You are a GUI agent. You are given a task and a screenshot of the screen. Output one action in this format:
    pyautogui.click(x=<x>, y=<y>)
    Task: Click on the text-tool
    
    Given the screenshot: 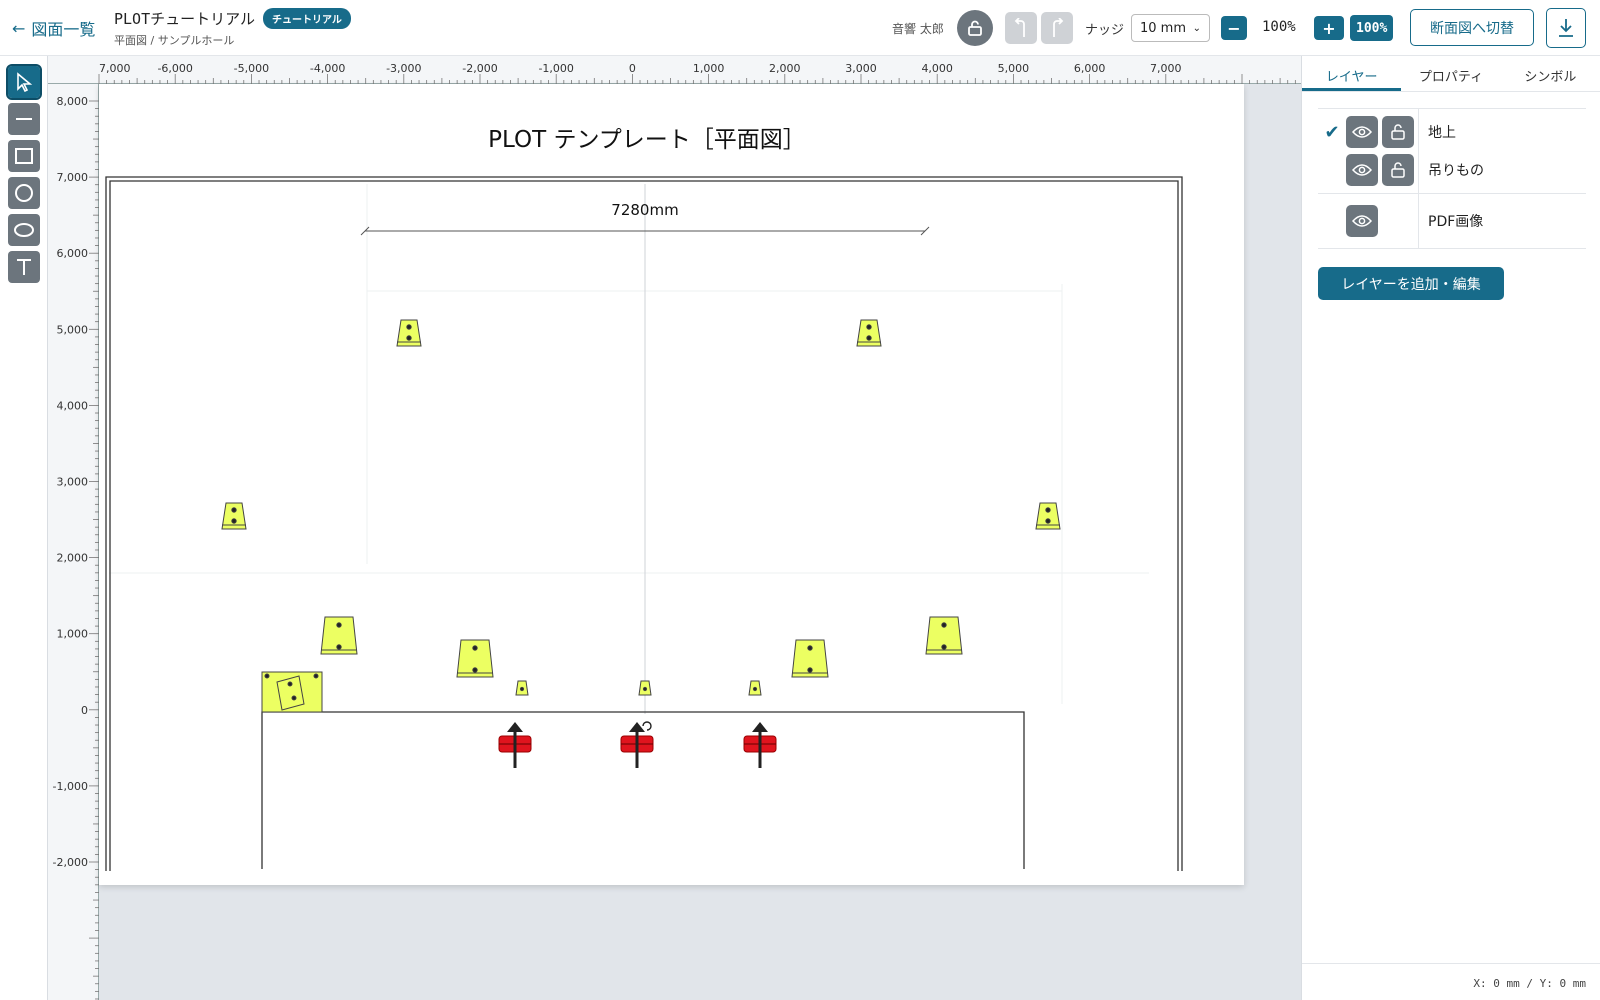 What is the action you would take?
    pyautogui.click(x=24, y=267)
    